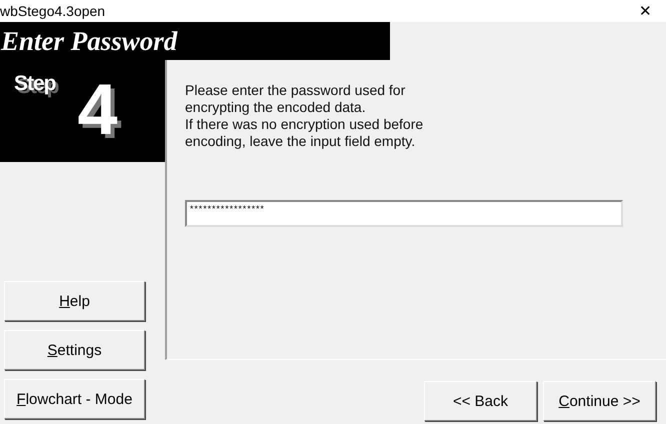  I want to click on window-title: wbStego4.3open, so click(53, 11).